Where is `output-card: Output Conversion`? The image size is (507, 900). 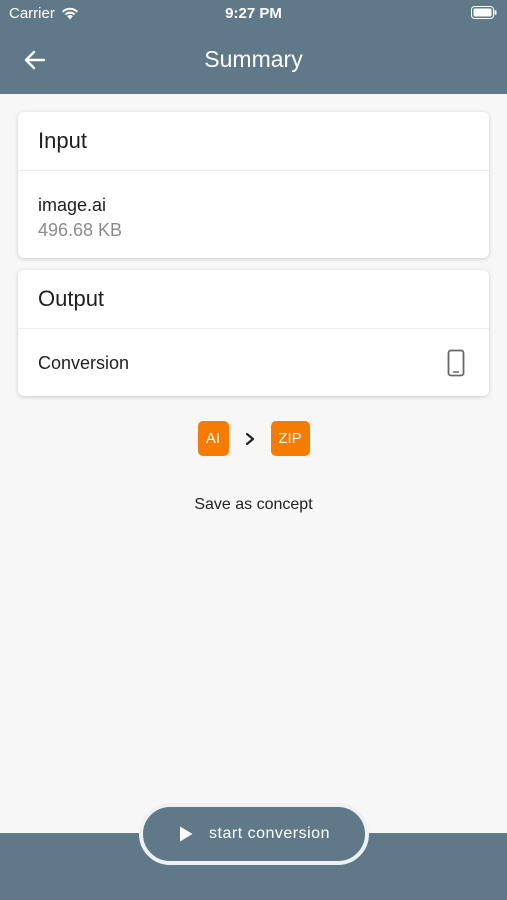 output-card: Output Conversion is located at coordinates (253, 333).